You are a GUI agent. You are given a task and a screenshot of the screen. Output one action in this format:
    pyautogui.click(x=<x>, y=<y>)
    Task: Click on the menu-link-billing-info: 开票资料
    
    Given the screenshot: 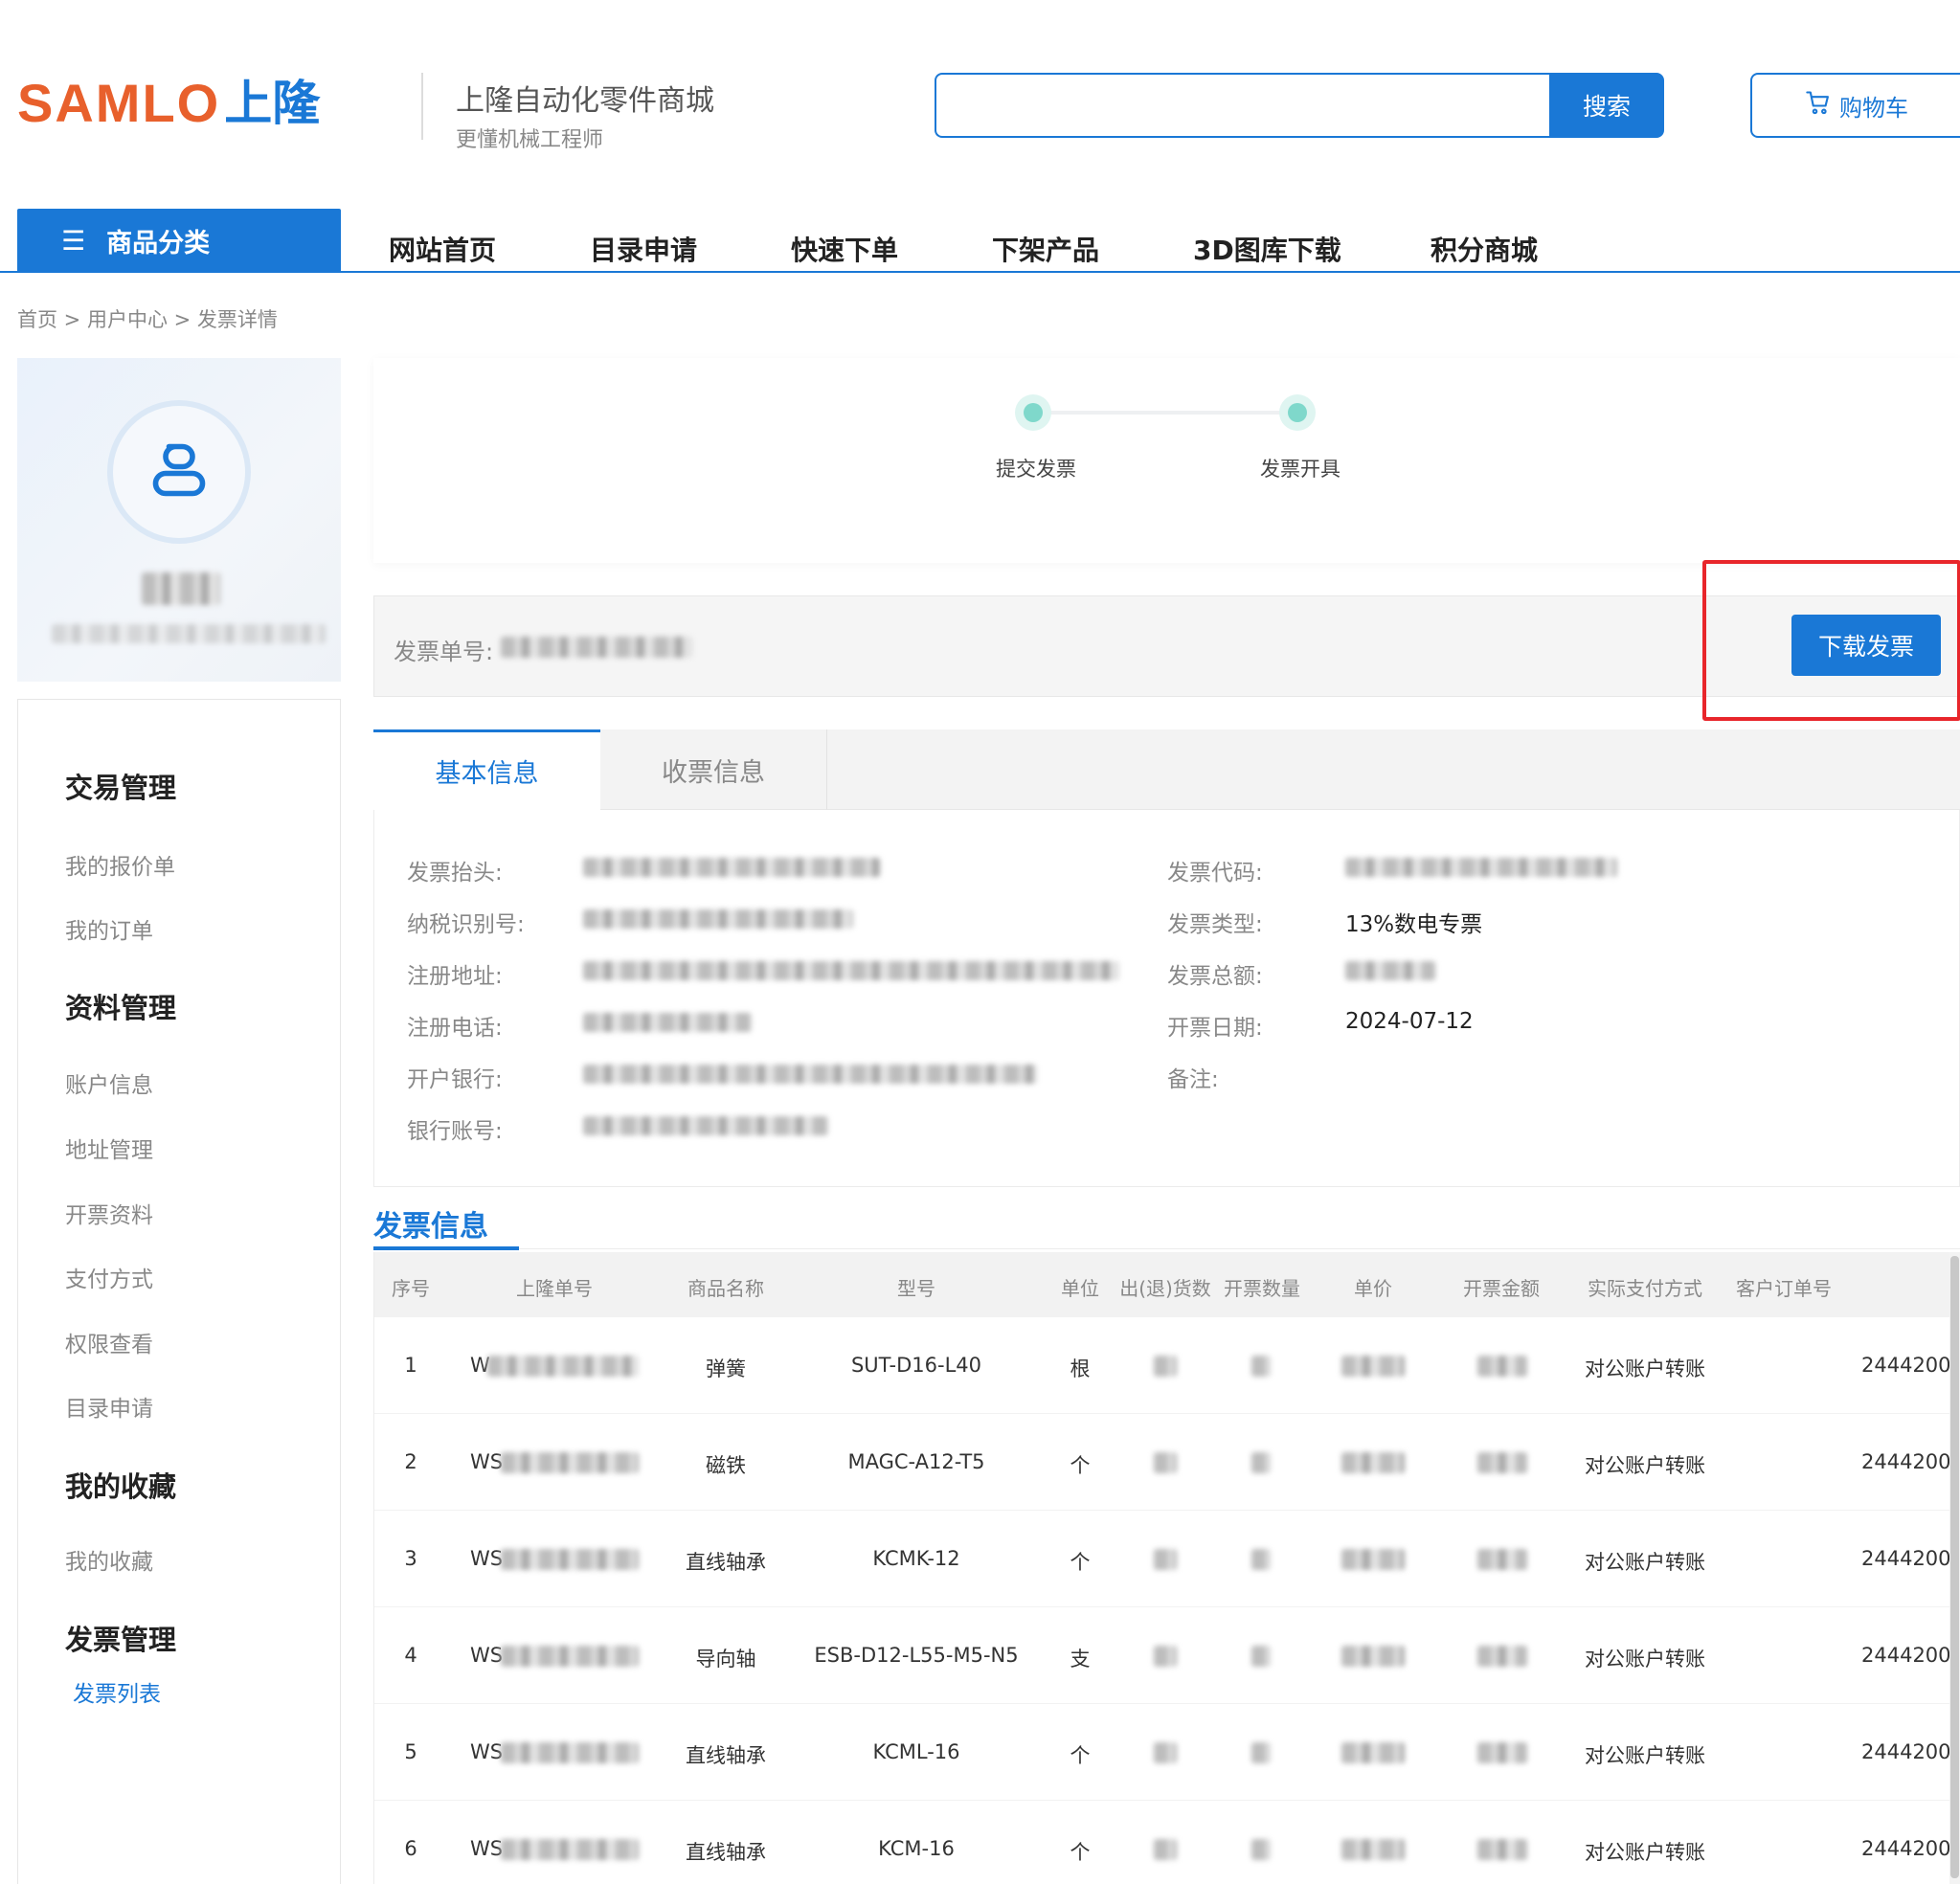 What is the action you would take?
    pyautogui.click(x=109, y=1213)
    